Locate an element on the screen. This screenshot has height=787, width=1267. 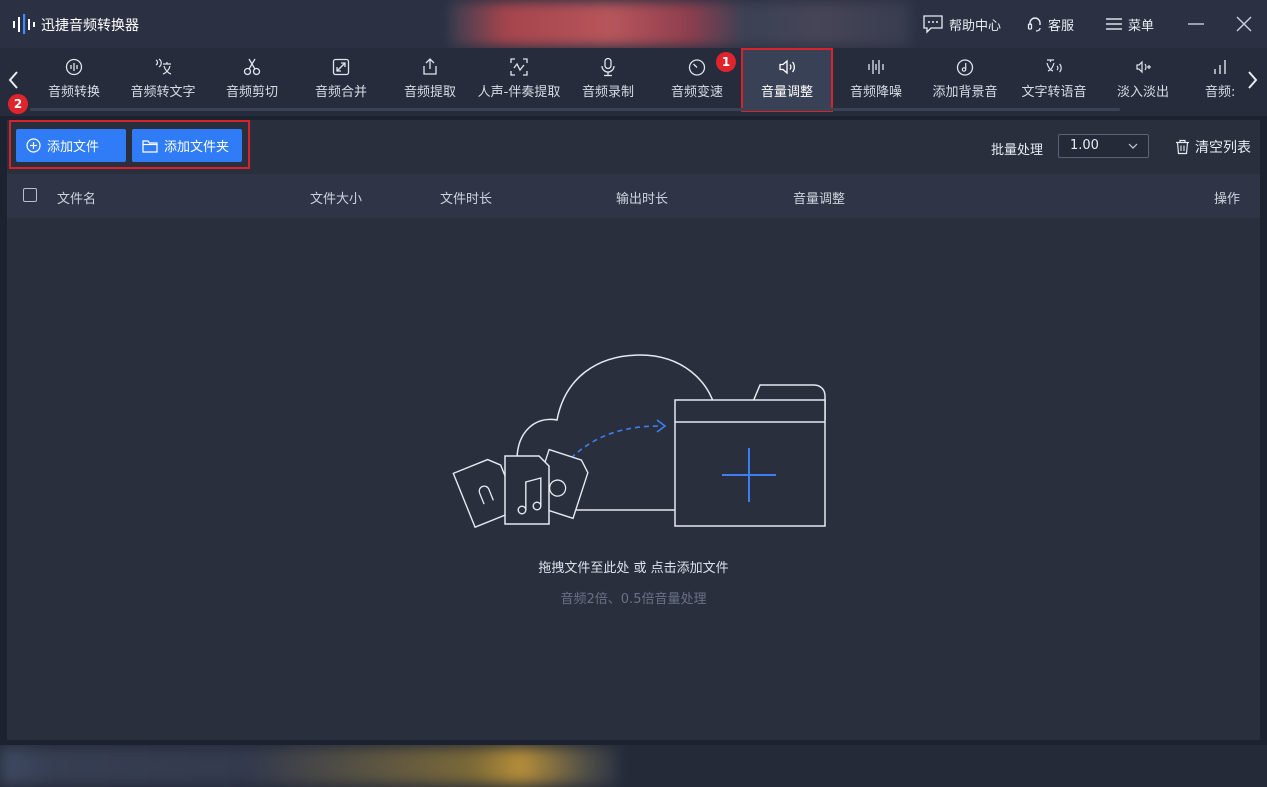
volume-icon is located at coordinates (787, 67).